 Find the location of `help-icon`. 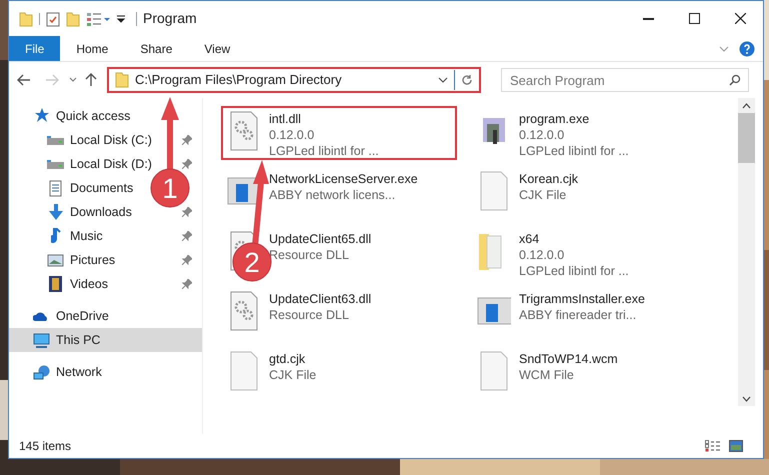

help-icon is located at coordinates (747, 48).